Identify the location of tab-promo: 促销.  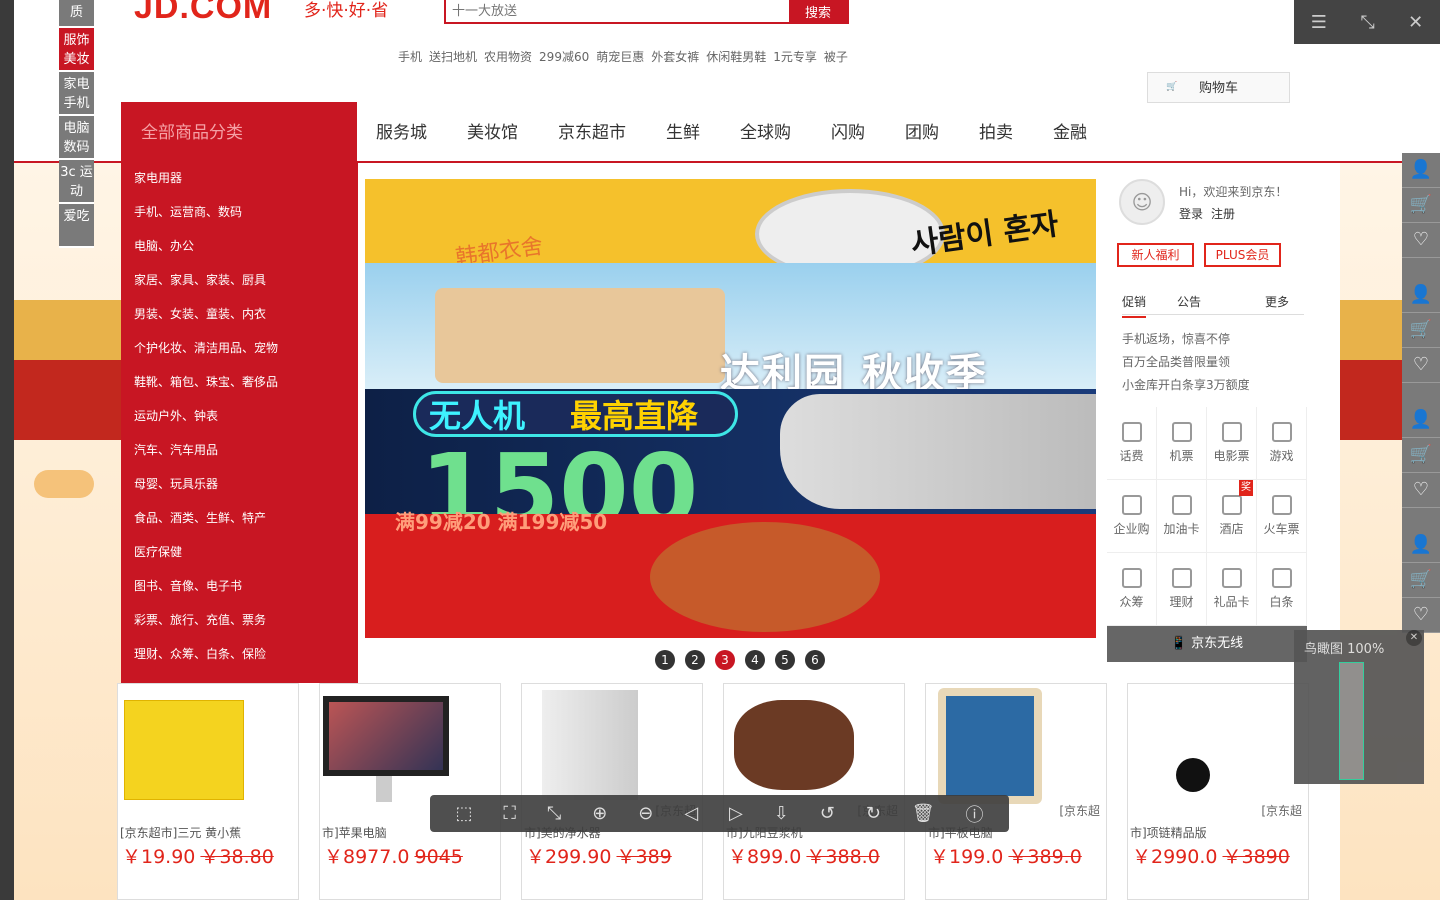
(1134, 305).